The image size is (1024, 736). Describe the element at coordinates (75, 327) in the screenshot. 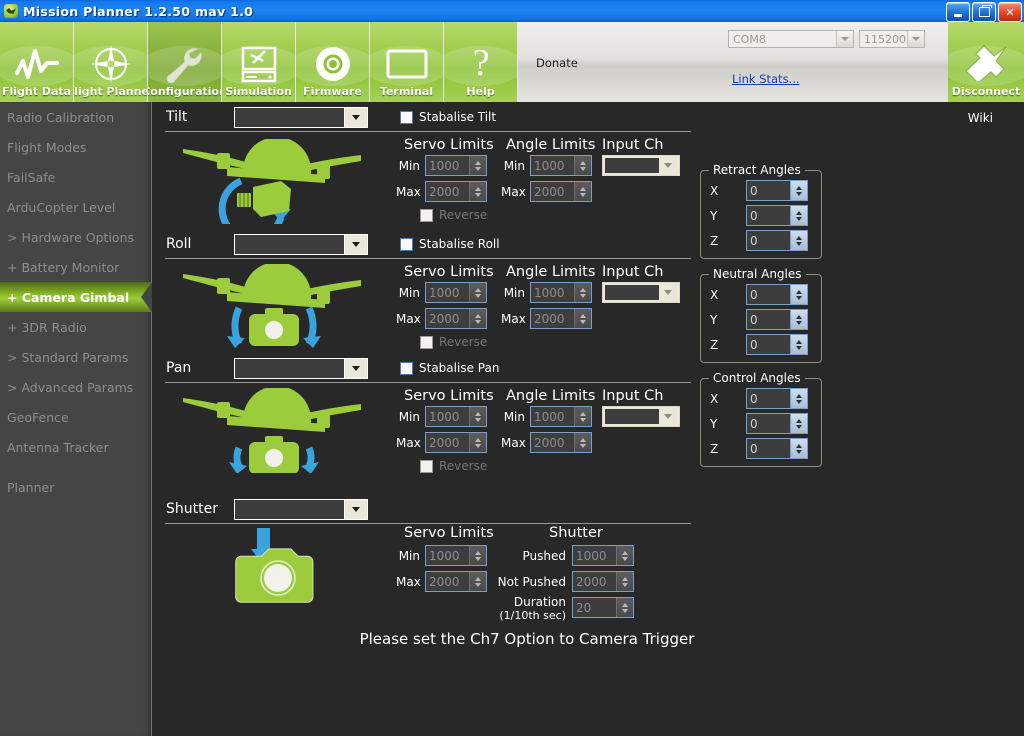

I see `sidebar-item-3dr-radio: + 3DR Radio` at that location.